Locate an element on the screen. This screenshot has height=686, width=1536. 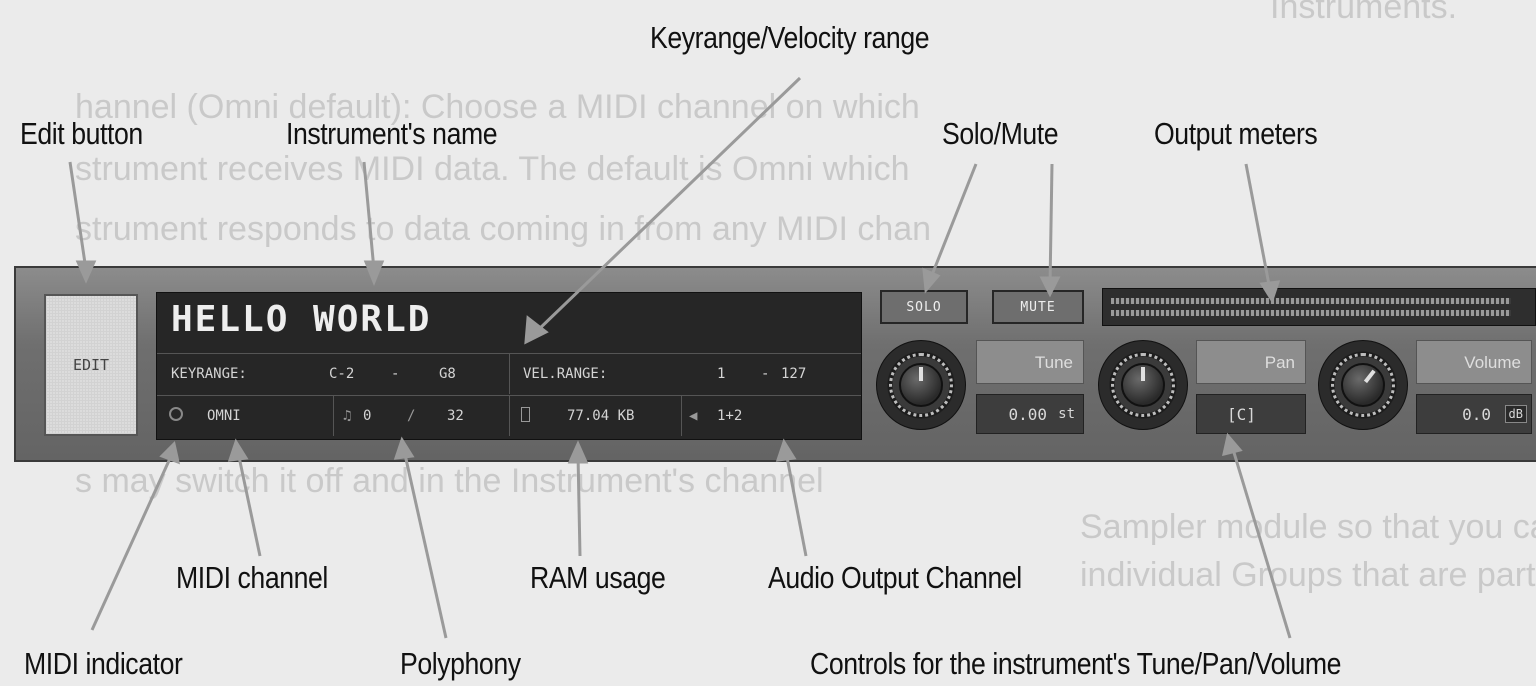
instrument-name: HELLO WORLD is located at coordinates (301, 319).